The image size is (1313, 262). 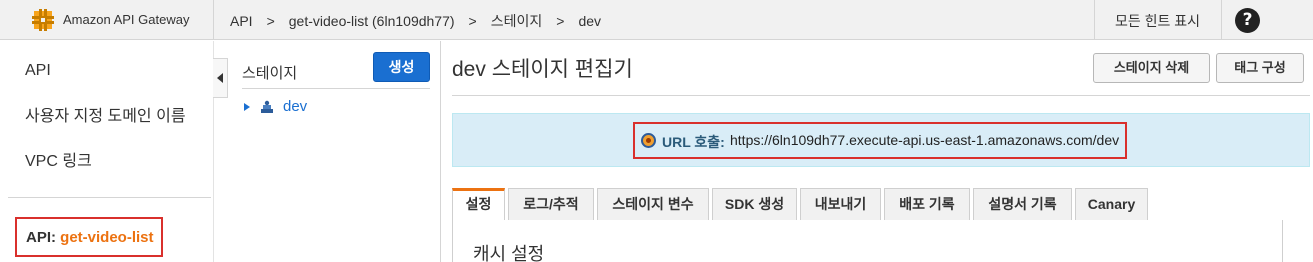 I want to click on current-api-label: API: get-video-list, so click(x=90, y=237).